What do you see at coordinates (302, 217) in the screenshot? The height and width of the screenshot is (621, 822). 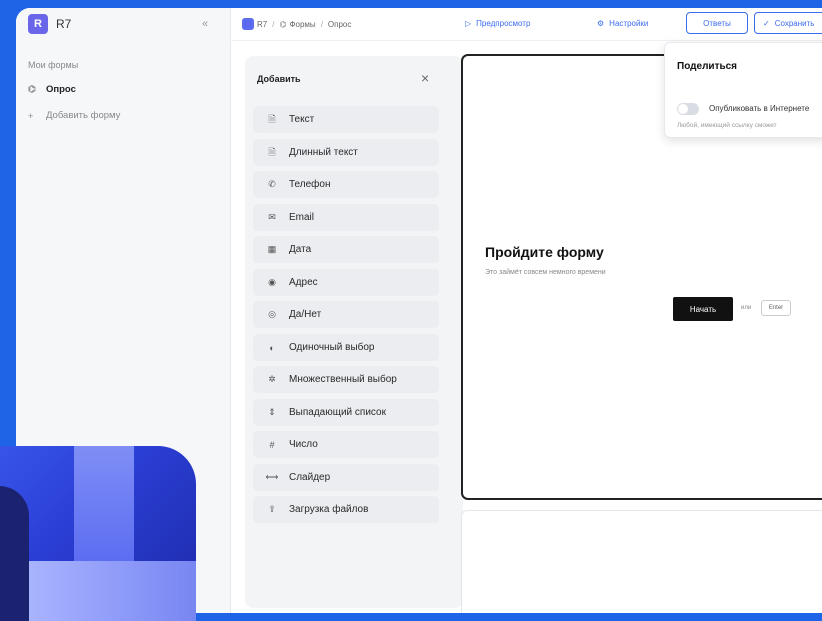 I see `field-item-label: Email` at bounding box center [302, 217].